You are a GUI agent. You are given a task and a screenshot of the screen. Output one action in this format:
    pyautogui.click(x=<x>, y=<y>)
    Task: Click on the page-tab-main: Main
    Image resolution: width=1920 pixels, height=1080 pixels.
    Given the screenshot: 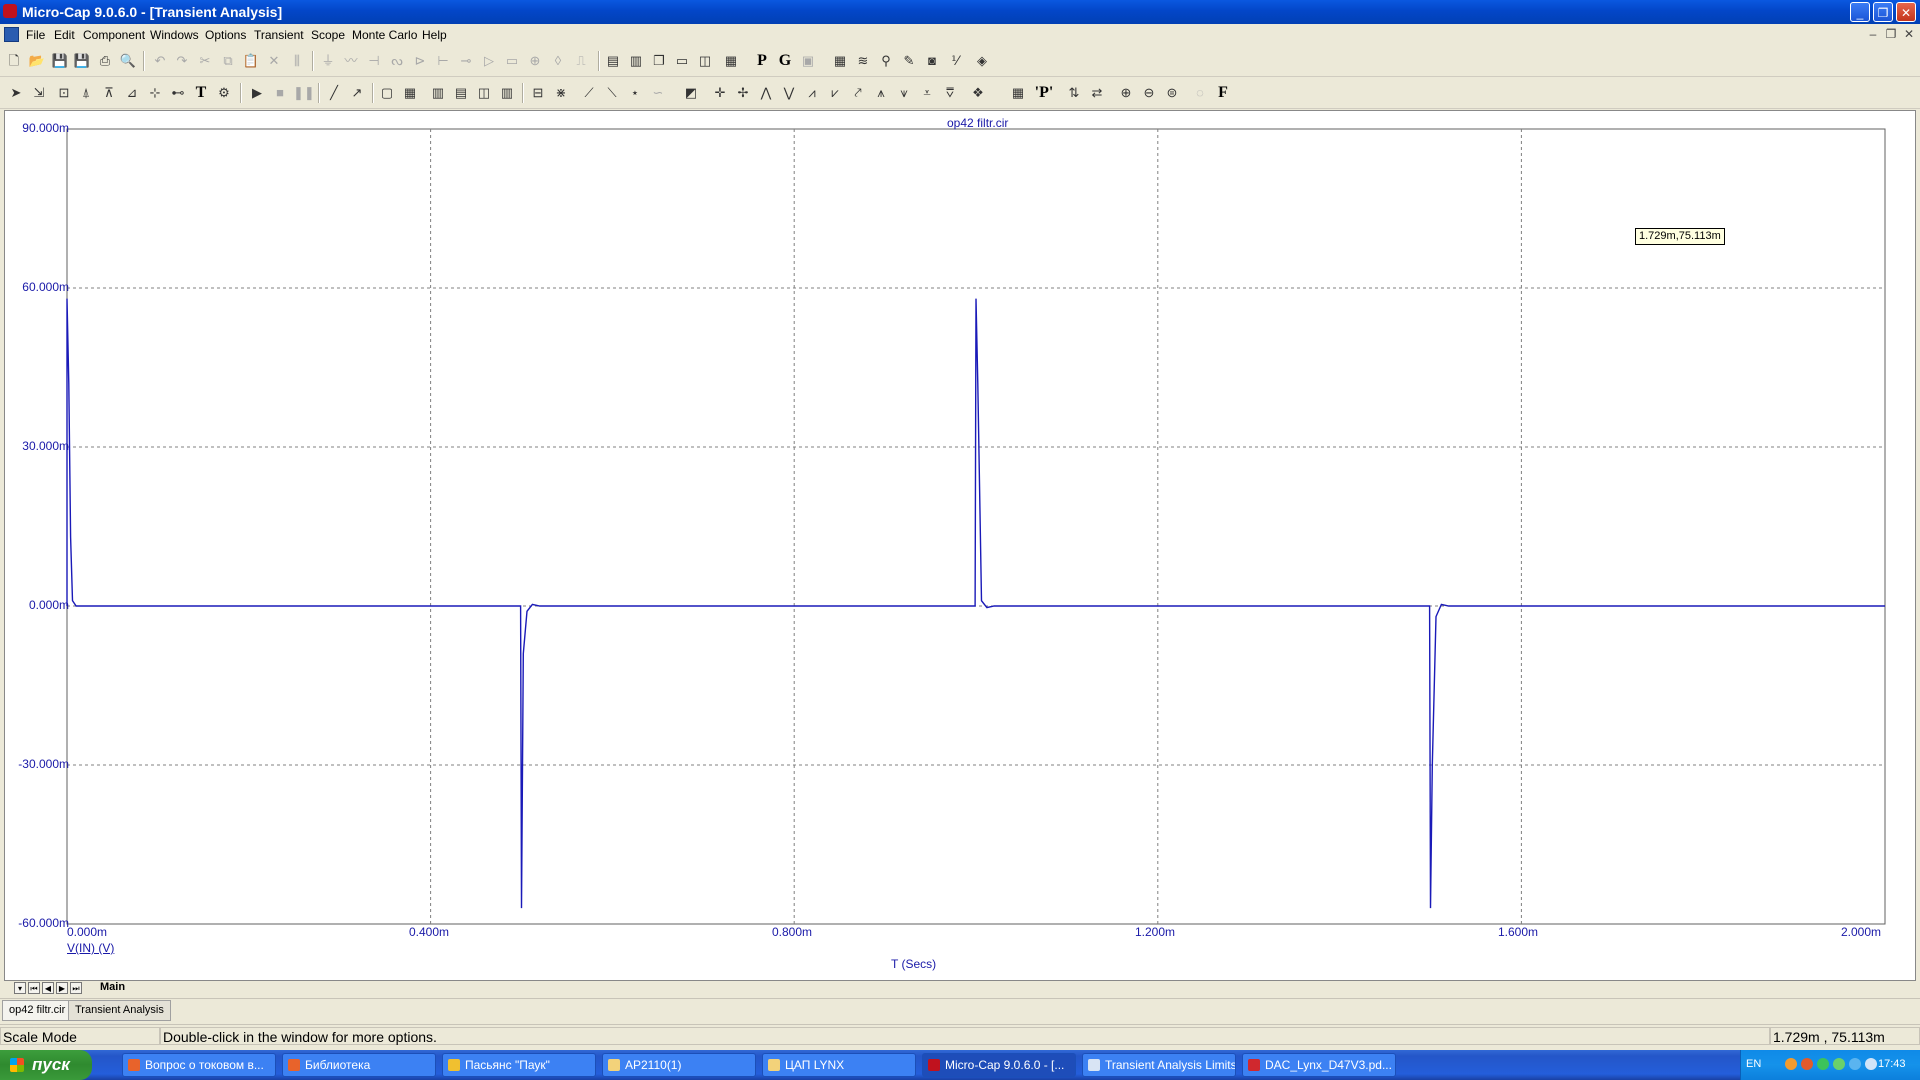 What is the action you would take?
    pyautogui.click(x=112, y=987)
    